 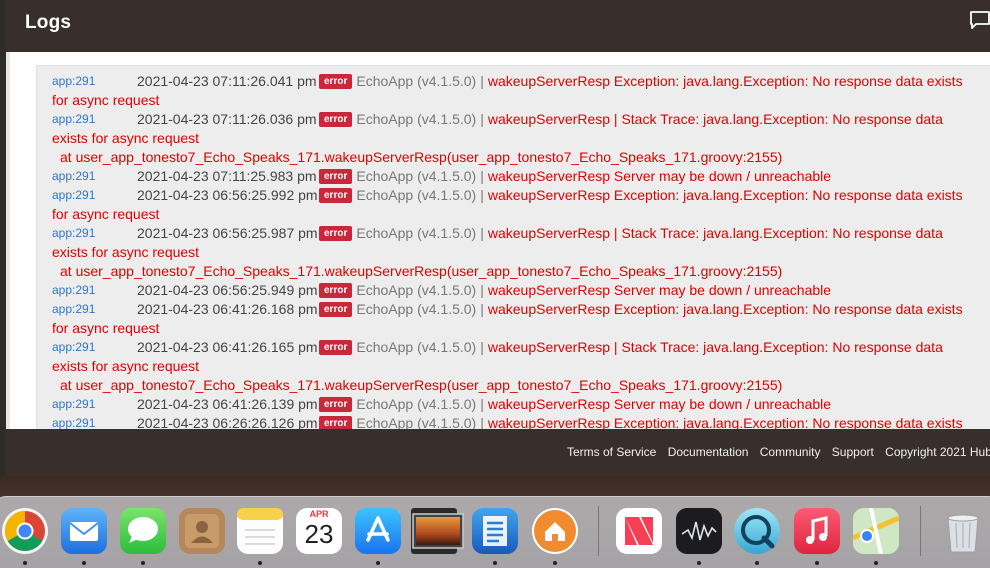 What do you see at coordinates (853, 452) in the screenshot?
I see `support-link: Support` at bounding box center [853, 452].